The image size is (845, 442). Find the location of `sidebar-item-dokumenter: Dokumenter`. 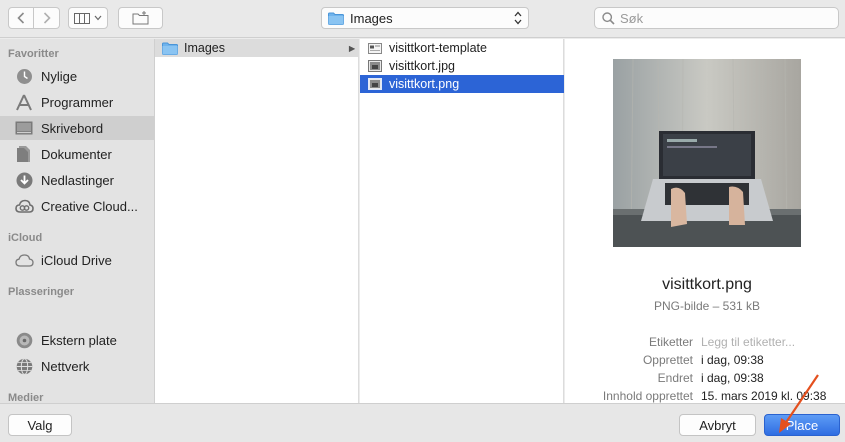

sidebar-item-dokumenter: Dokumenter is located at coordinates (77, 154).